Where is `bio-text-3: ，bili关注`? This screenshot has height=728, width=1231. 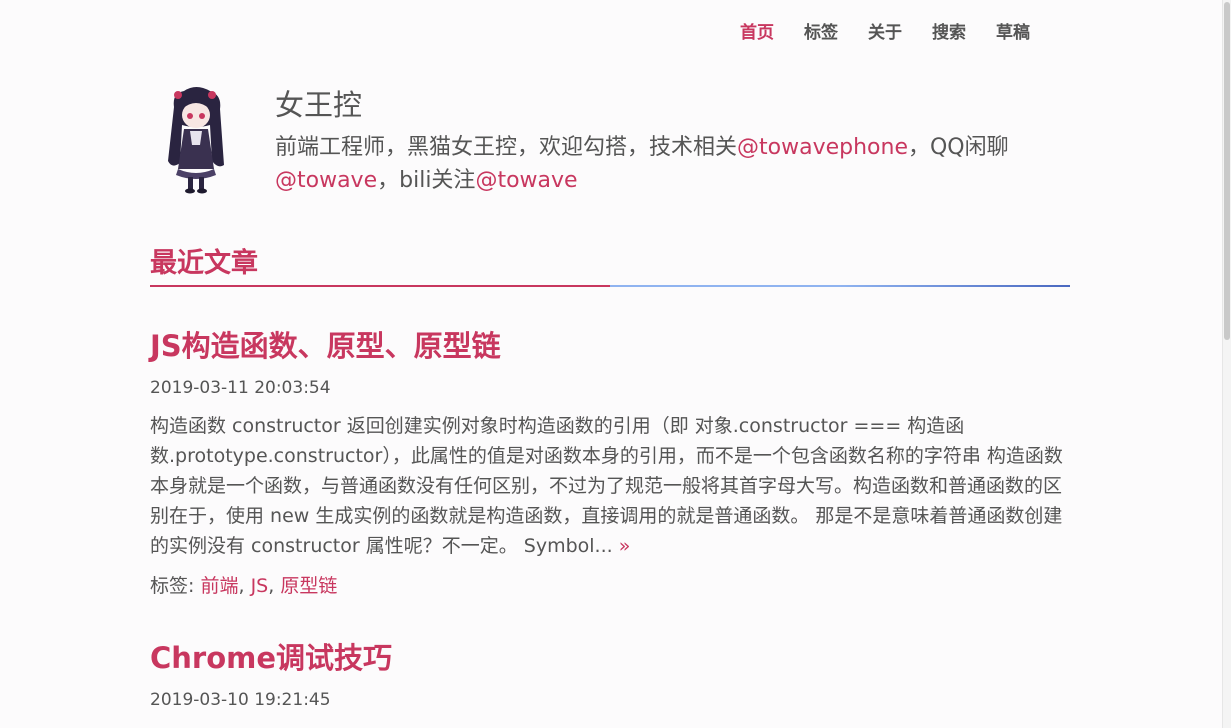 bio-text-3: ，bili关注 is located at coordinates (426, 180).